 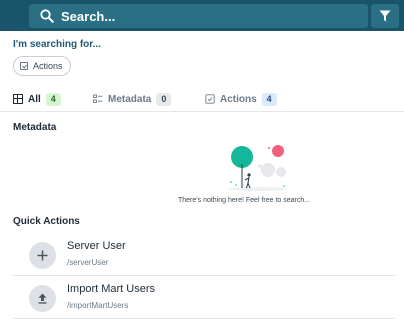 I want to click on tab-label: All, so click(x=34, y=99).